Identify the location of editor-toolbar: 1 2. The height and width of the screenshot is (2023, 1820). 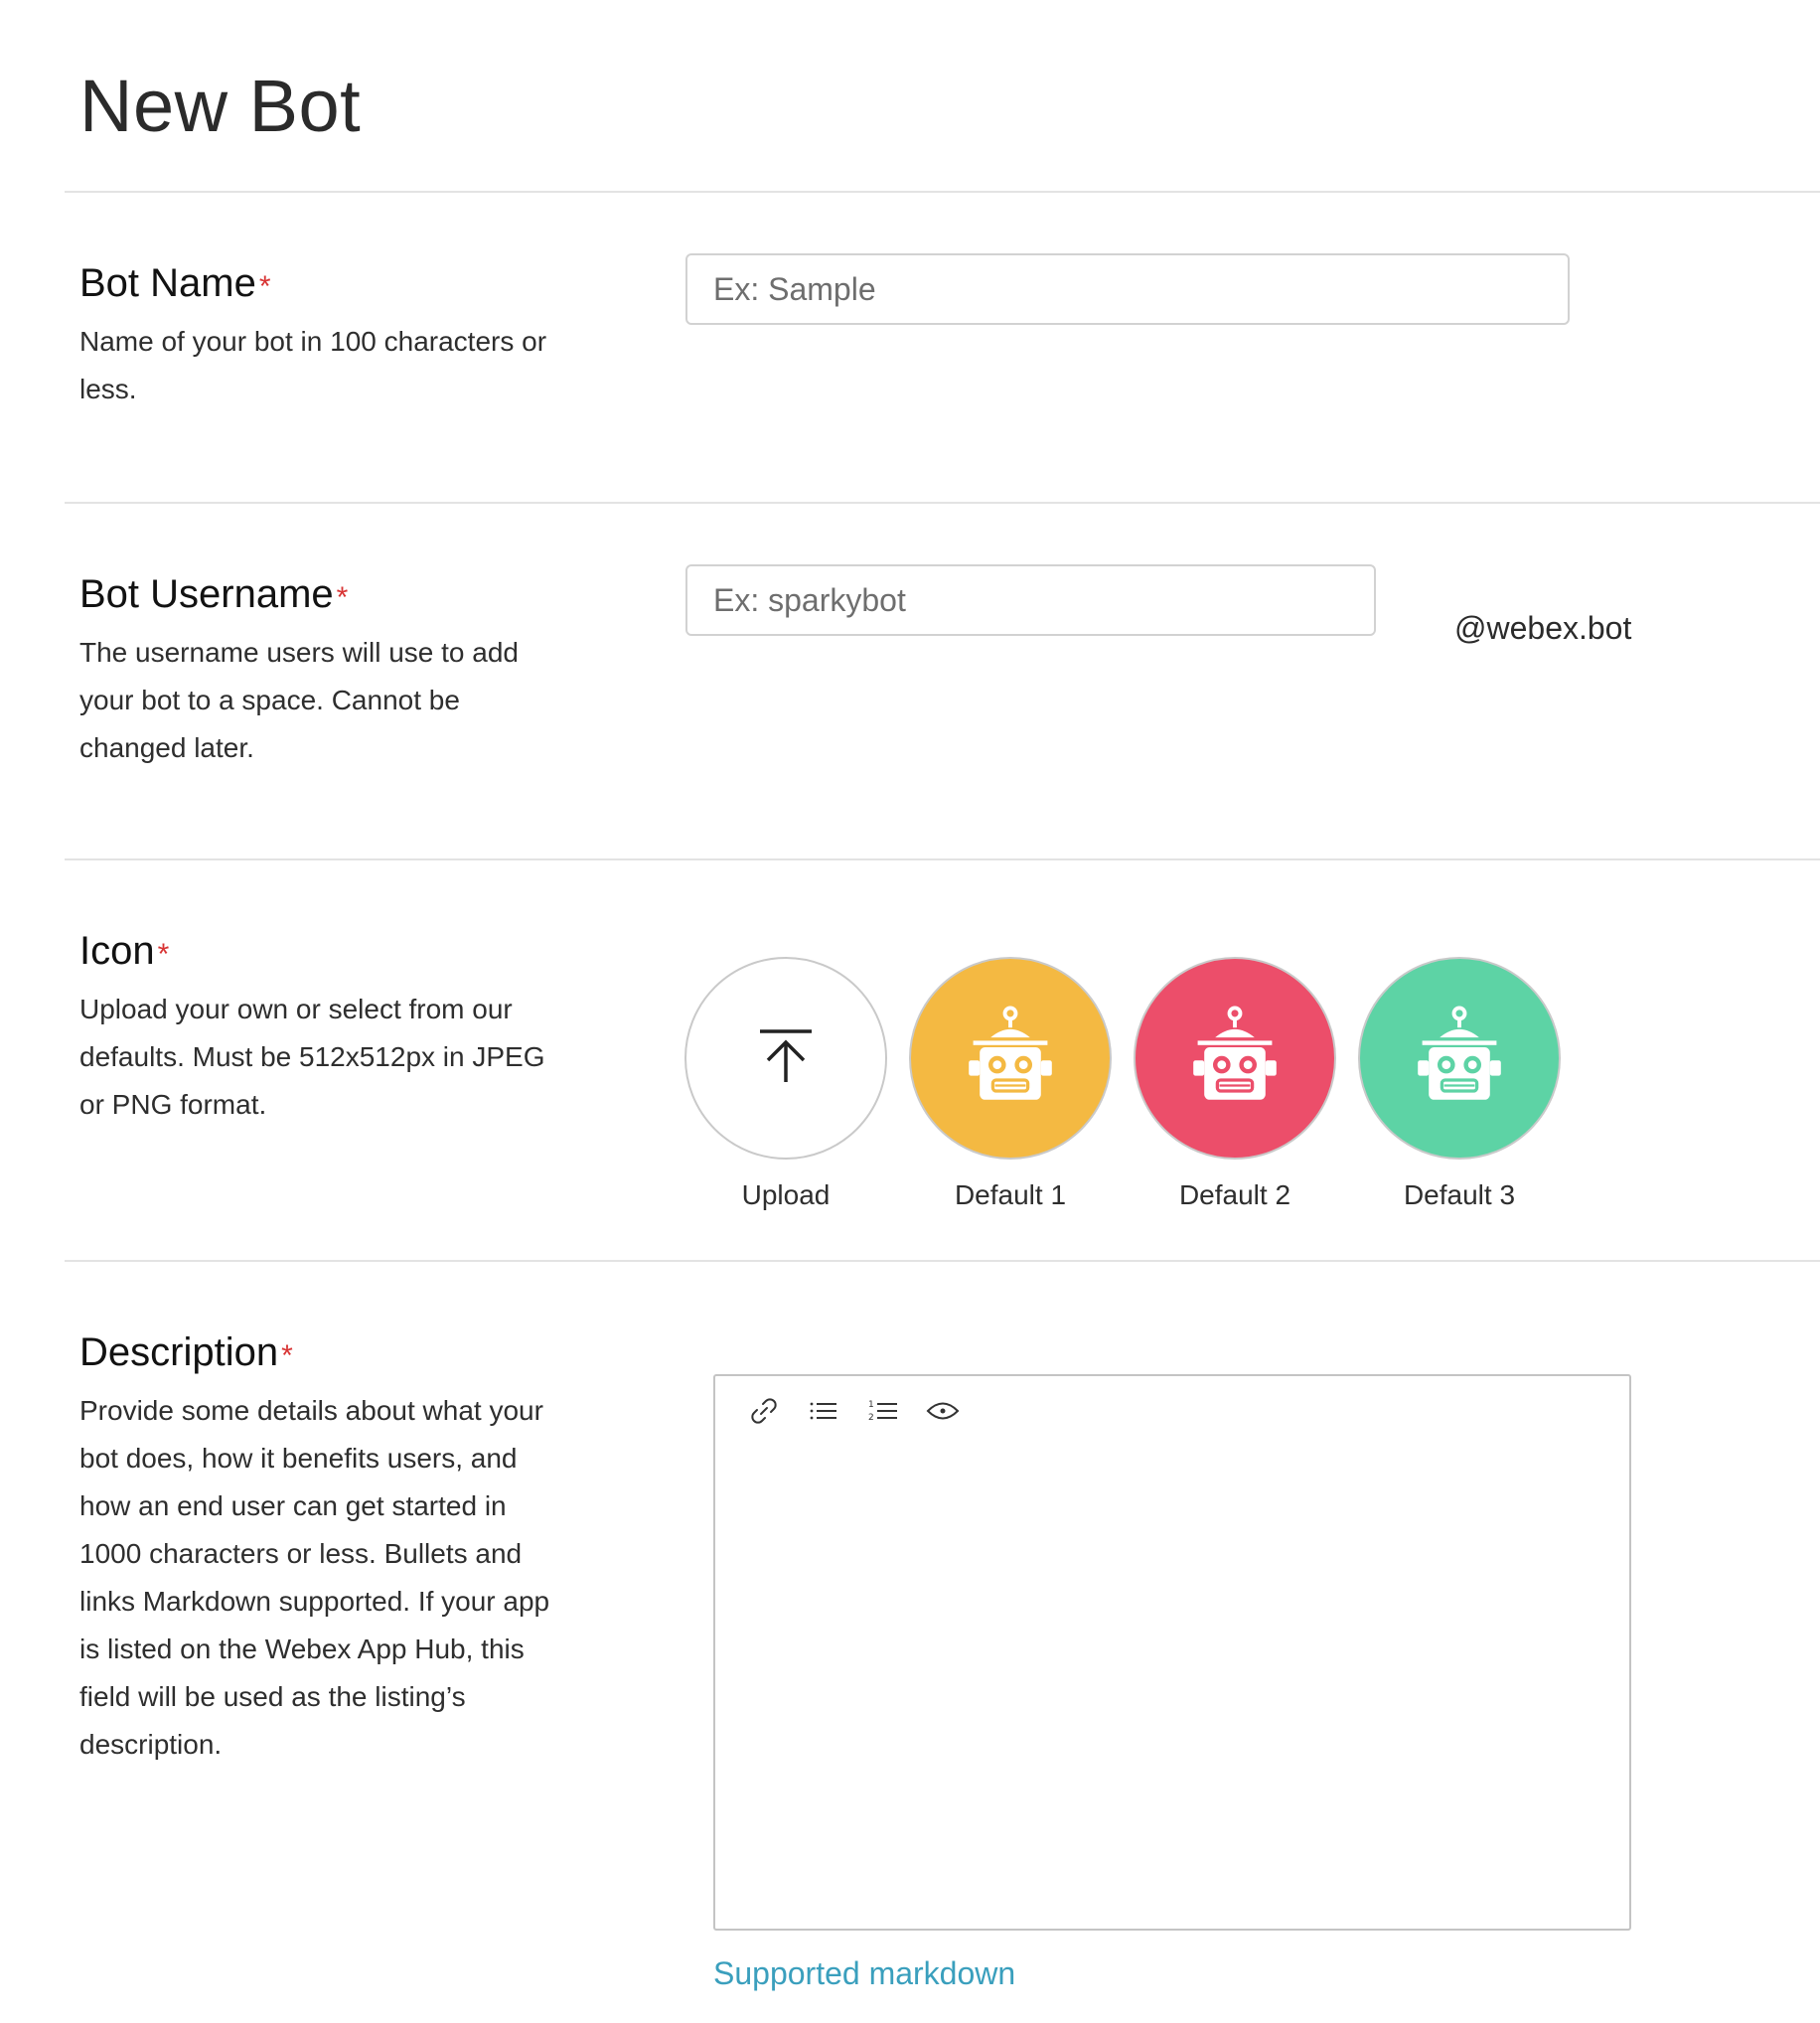
(853, 1411).